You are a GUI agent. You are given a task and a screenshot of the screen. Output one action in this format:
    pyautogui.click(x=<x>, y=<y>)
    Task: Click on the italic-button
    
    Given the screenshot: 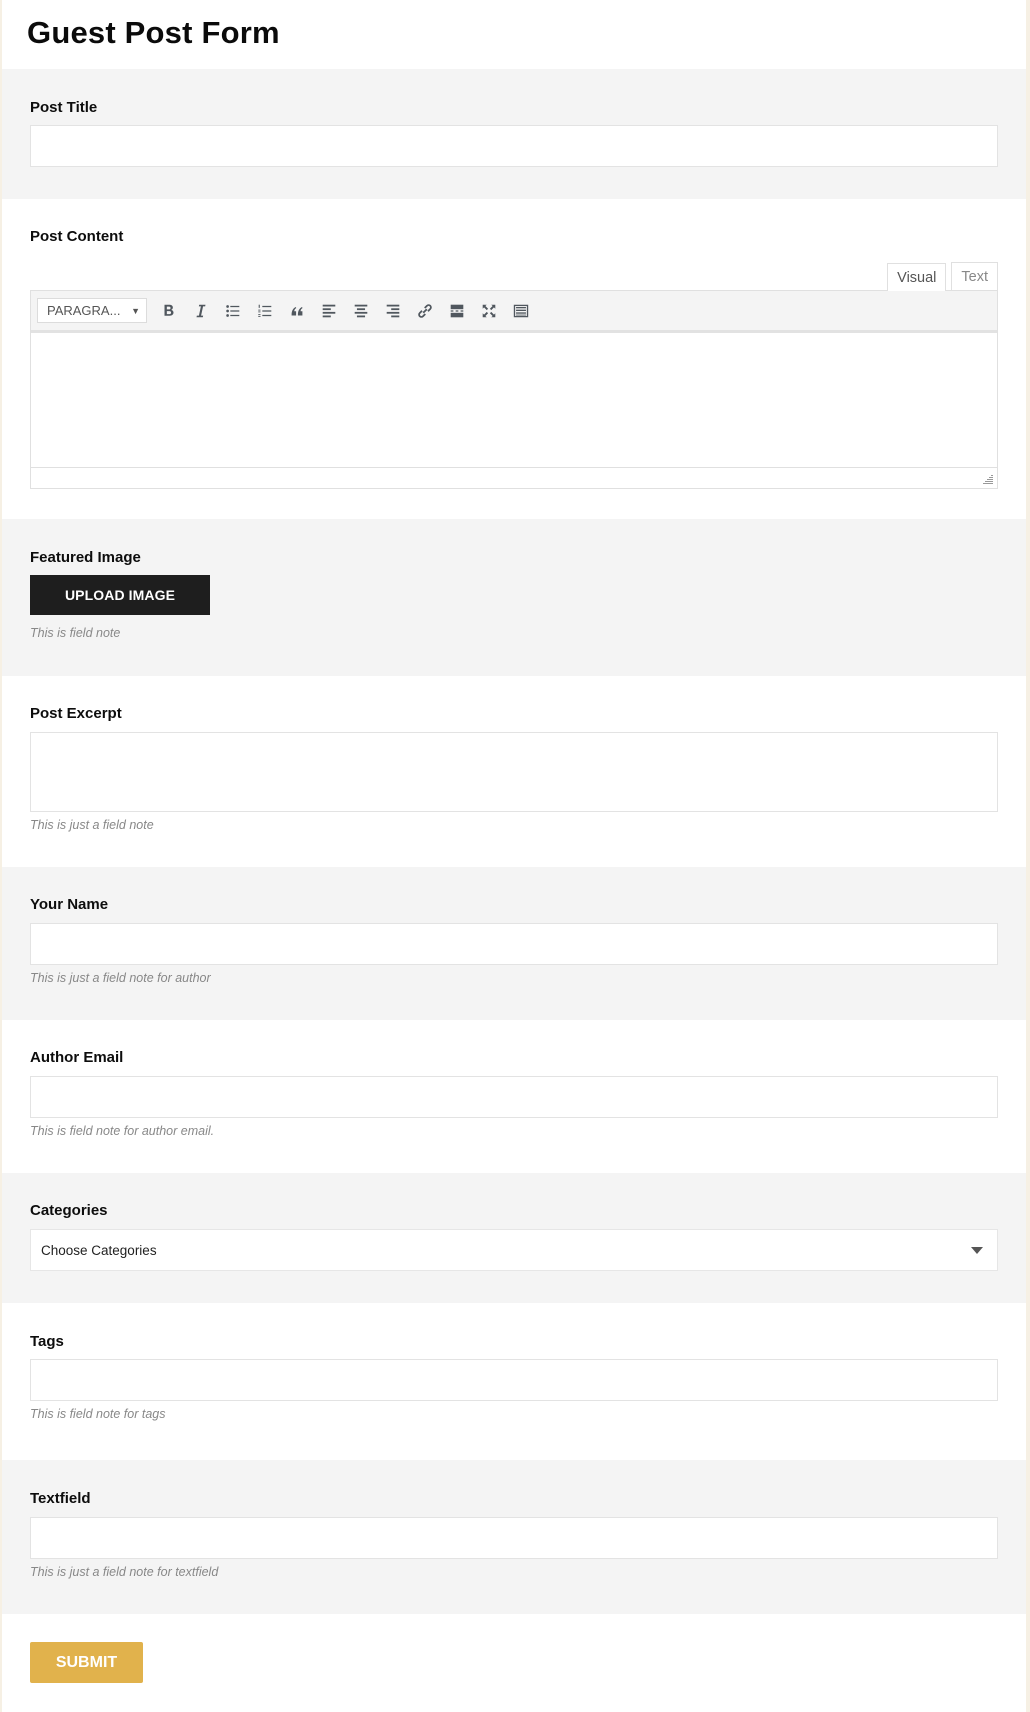 What is the action you would take?
    pyautogui.click(x=201, y=311)
    